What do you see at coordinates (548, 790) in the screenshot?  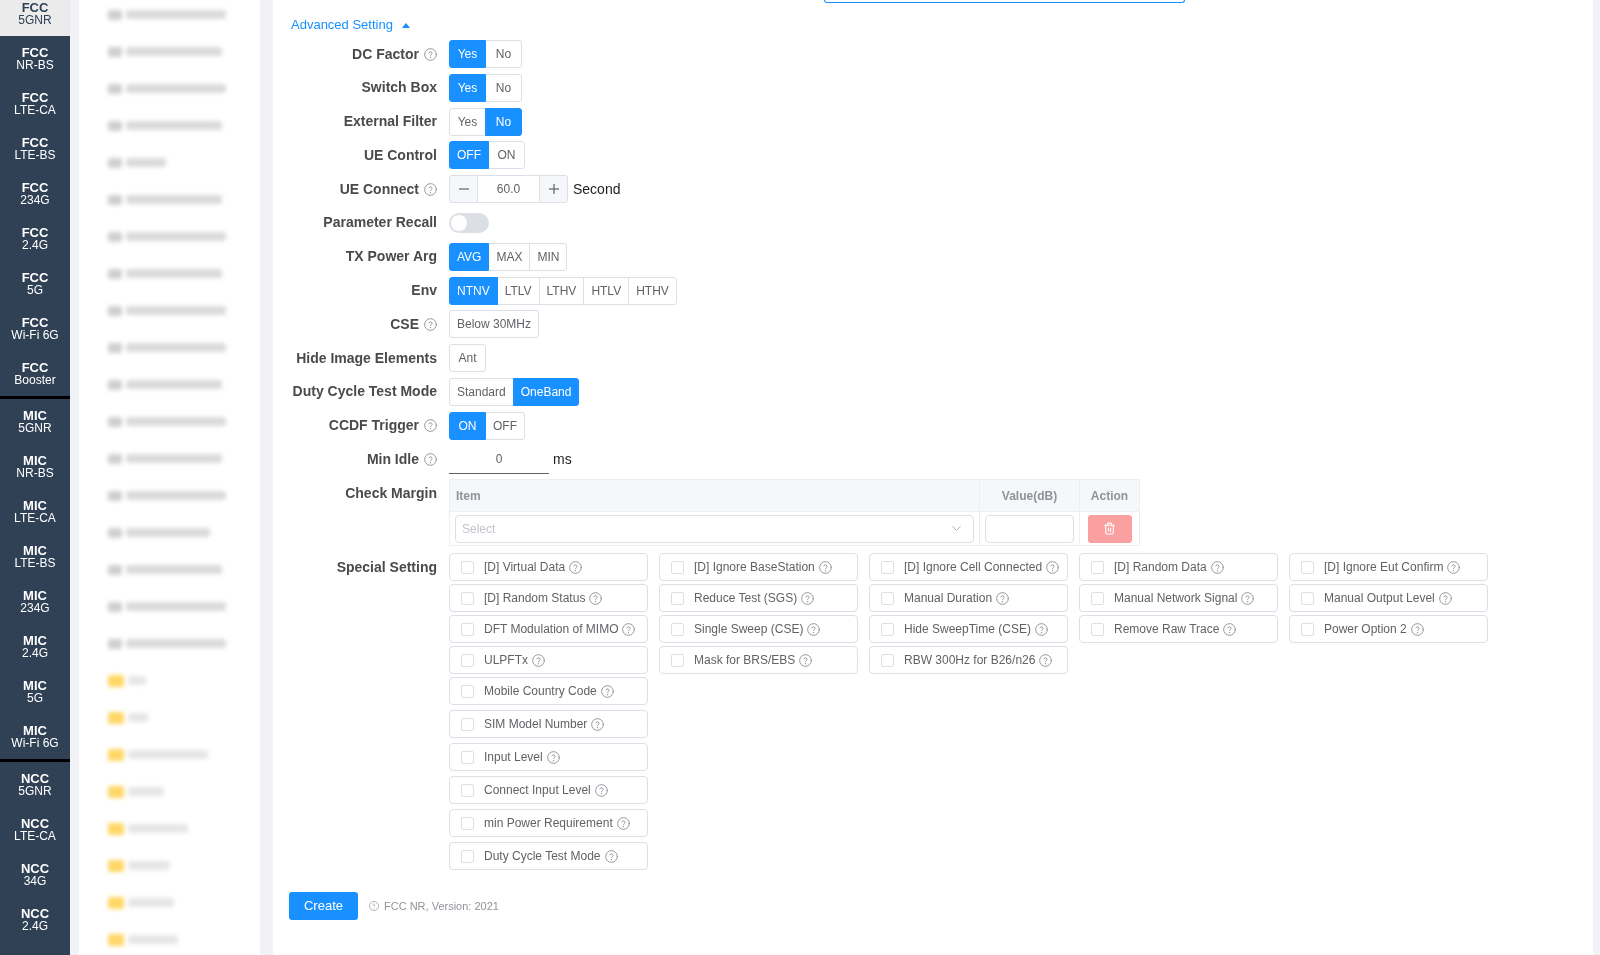 I see `checkbox-option: Connect Input Level` at bounding box center [548, 790].